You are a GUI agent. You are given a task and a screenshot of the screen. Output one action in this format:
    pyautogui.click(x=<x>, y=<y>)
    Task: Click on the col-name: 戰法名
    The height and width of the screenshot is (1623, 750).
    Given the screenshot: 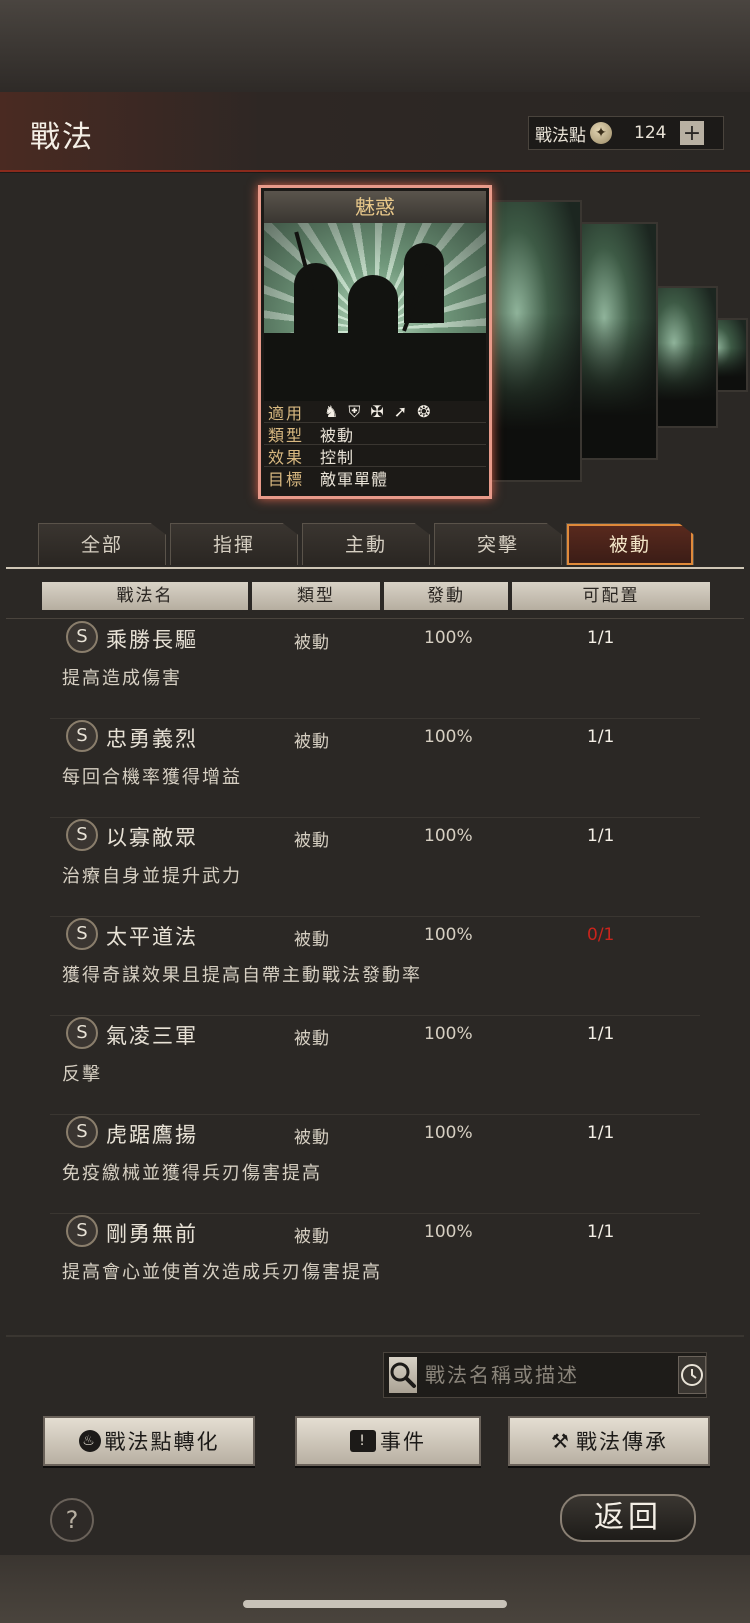 What is the action you would take?
    pyautogui.click(x=145, y=596)
    